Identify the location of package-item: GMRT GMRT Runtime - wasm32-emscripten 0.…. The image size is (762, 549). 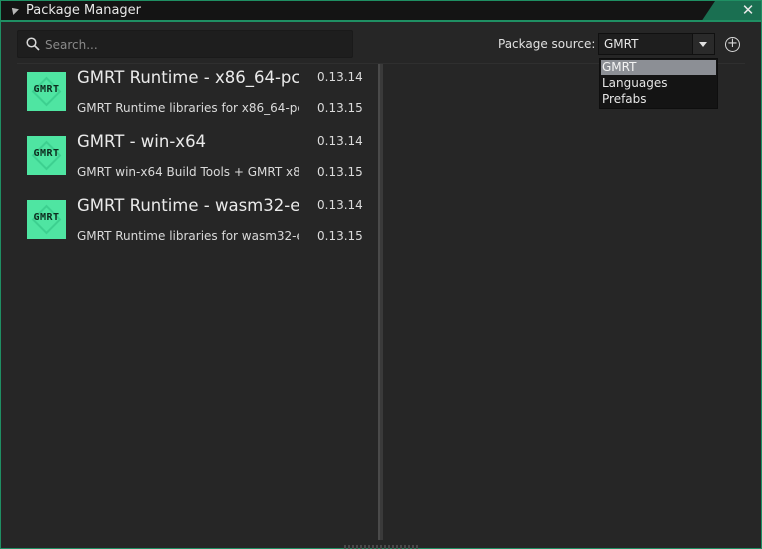
(197, 224).